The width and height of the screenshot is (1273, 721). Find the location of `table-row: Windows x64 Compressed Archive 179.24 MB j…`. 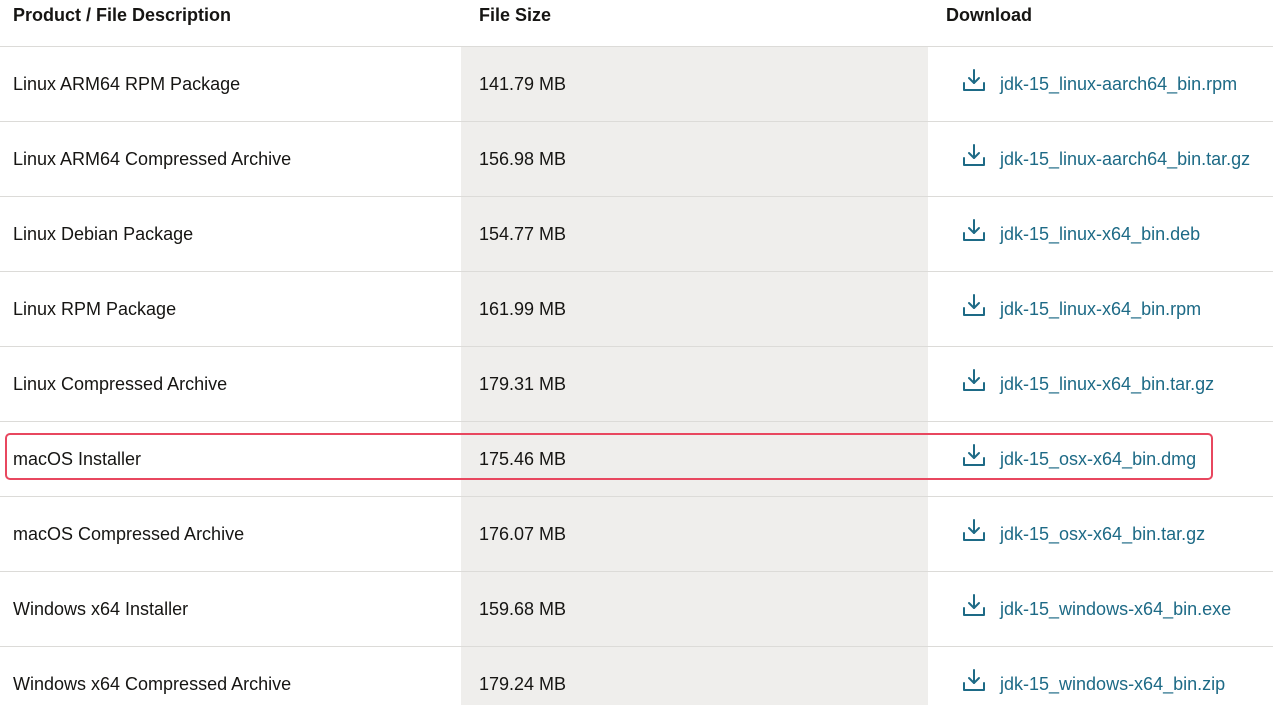

table-row: Windows x64 Compressed Archive 179.24 MB j… is located at coordinates (636, 684).